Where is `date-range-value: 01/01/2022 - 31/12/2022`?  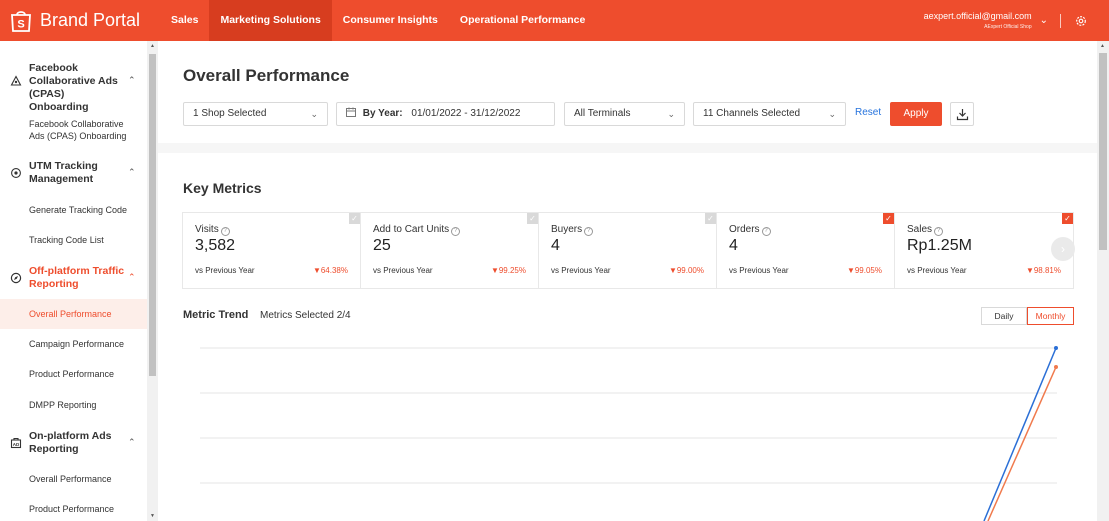 date-range-value: 01/01/2022 - 31/12/2022 is located at coordinates (466, 113).